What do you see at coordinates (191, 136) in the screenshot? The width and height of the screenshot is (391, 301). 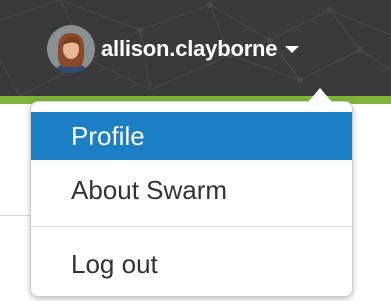 I see `menu-item-profile: Profile` at bounding box center [191, 136].